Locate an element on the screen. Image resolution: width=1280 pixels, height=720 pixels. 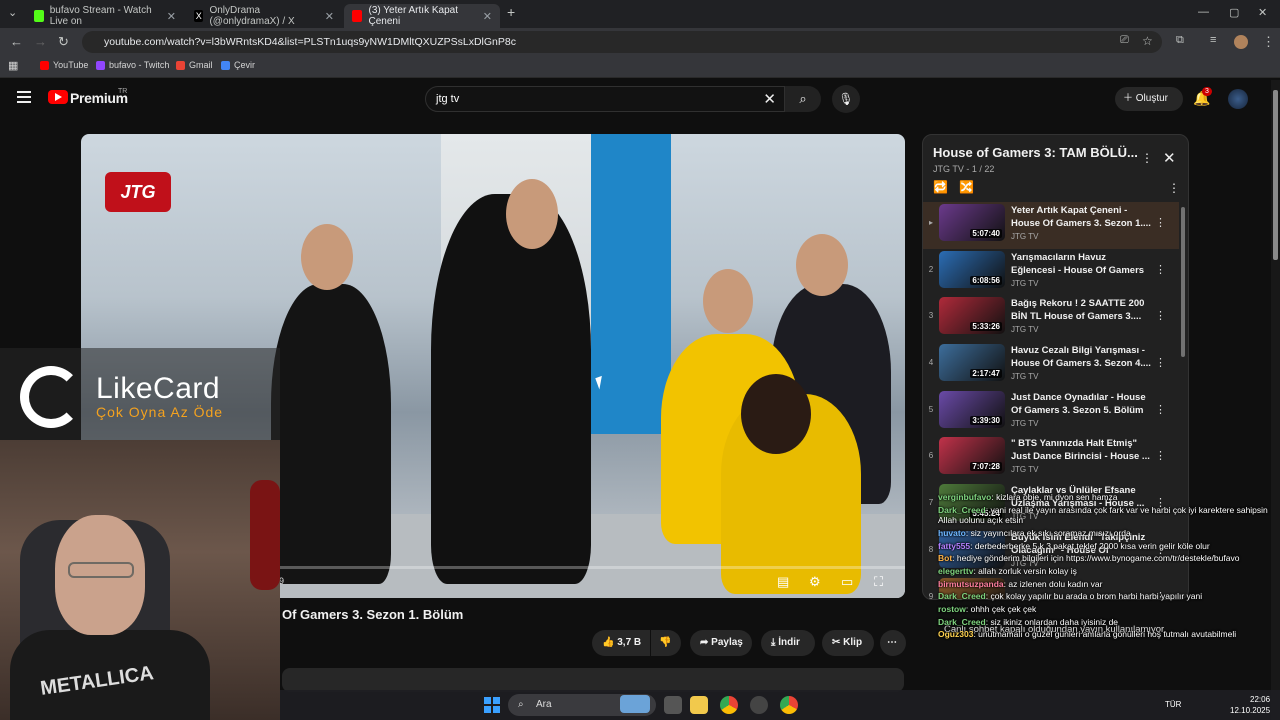
chat-username: elegerttv is located at coordinates (955, 571).